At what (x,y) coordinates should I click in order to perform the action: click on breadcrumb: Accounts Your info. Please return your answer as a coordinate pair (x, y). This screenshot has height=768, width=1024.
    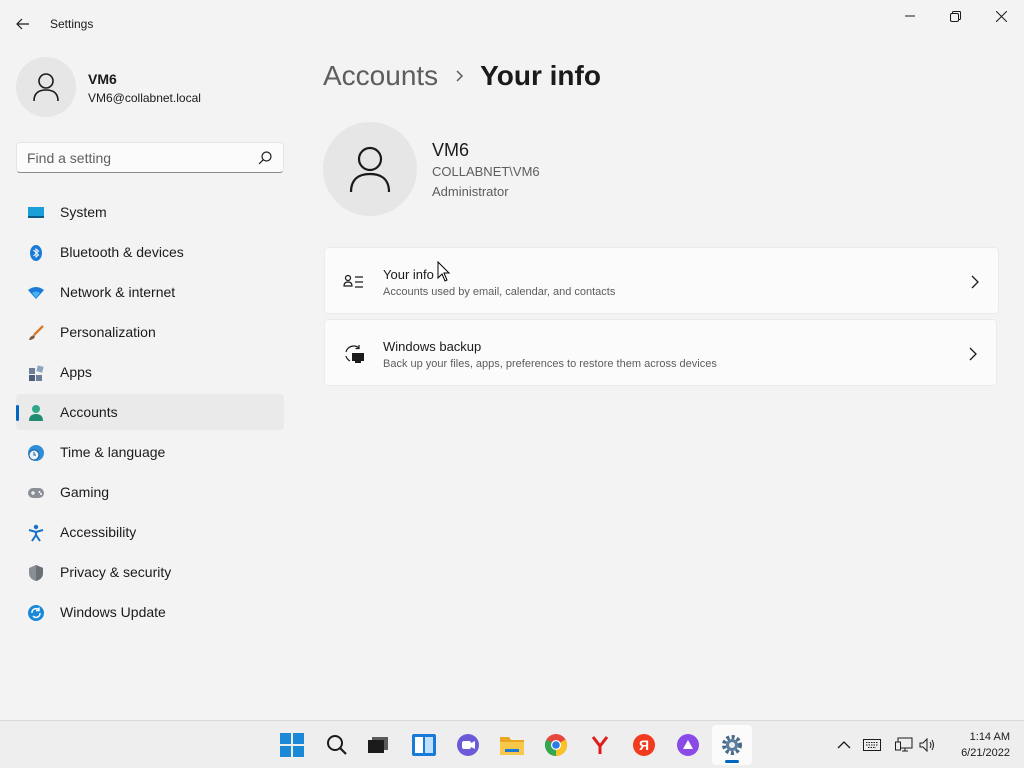
    Looking at the image, I should click on (462, 76).